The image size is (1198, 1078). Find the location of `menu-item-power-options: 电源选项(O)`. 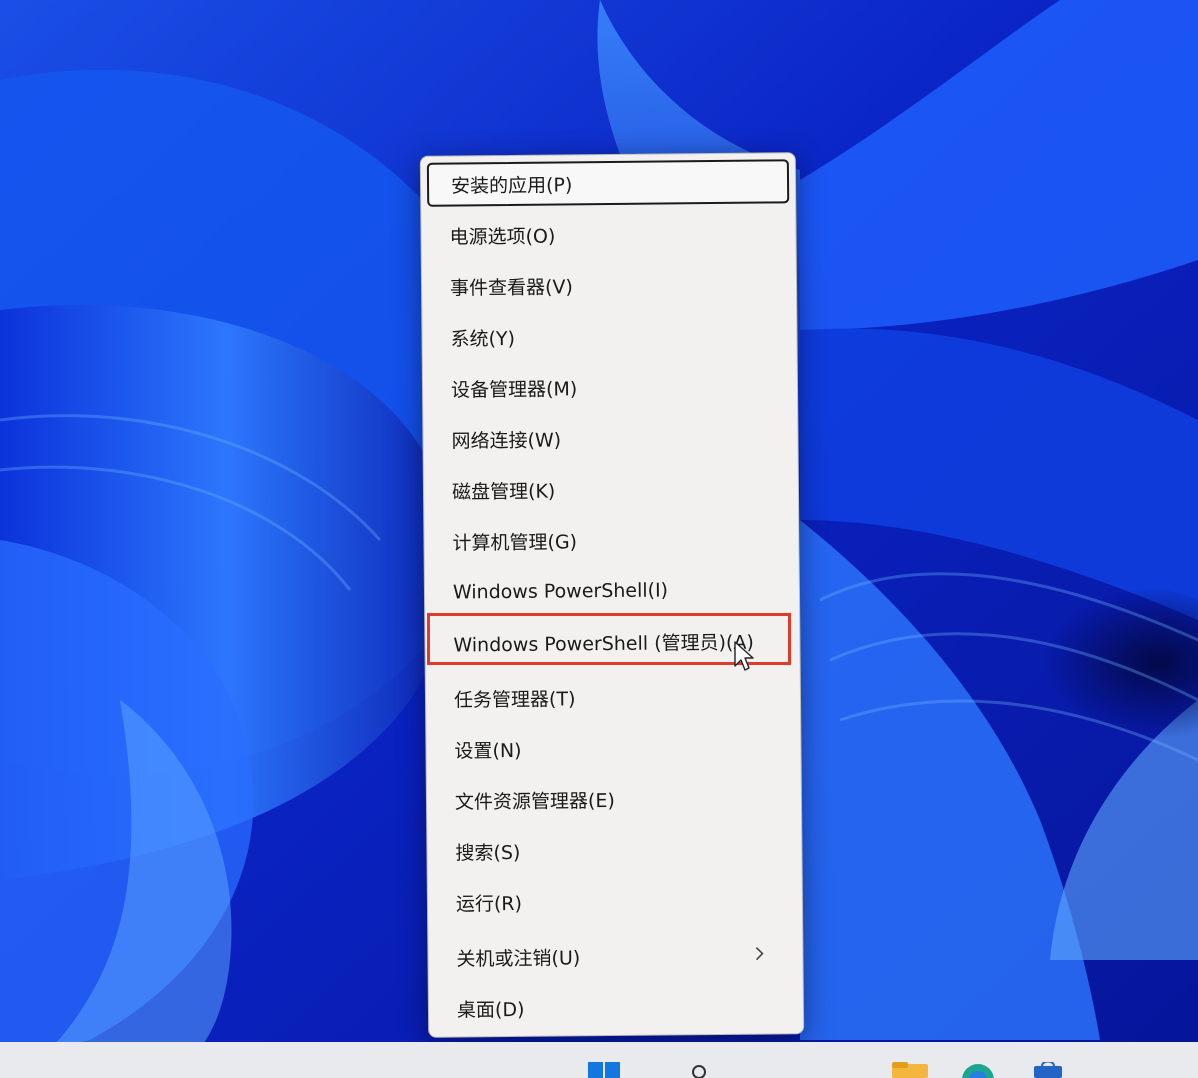

menu-item-power-options: 电源选项(O) is located at coordinates (608, 233).